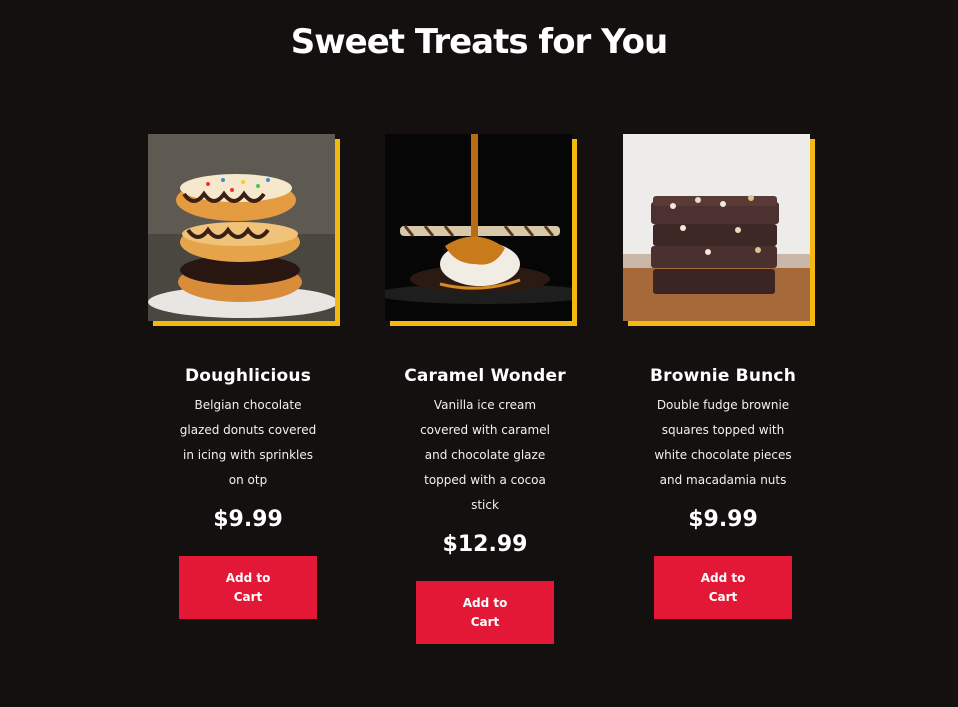  Describe the element at coordinates (485, 376) in the screenshot. I see `product-name: Caramel Wonder` at that location.